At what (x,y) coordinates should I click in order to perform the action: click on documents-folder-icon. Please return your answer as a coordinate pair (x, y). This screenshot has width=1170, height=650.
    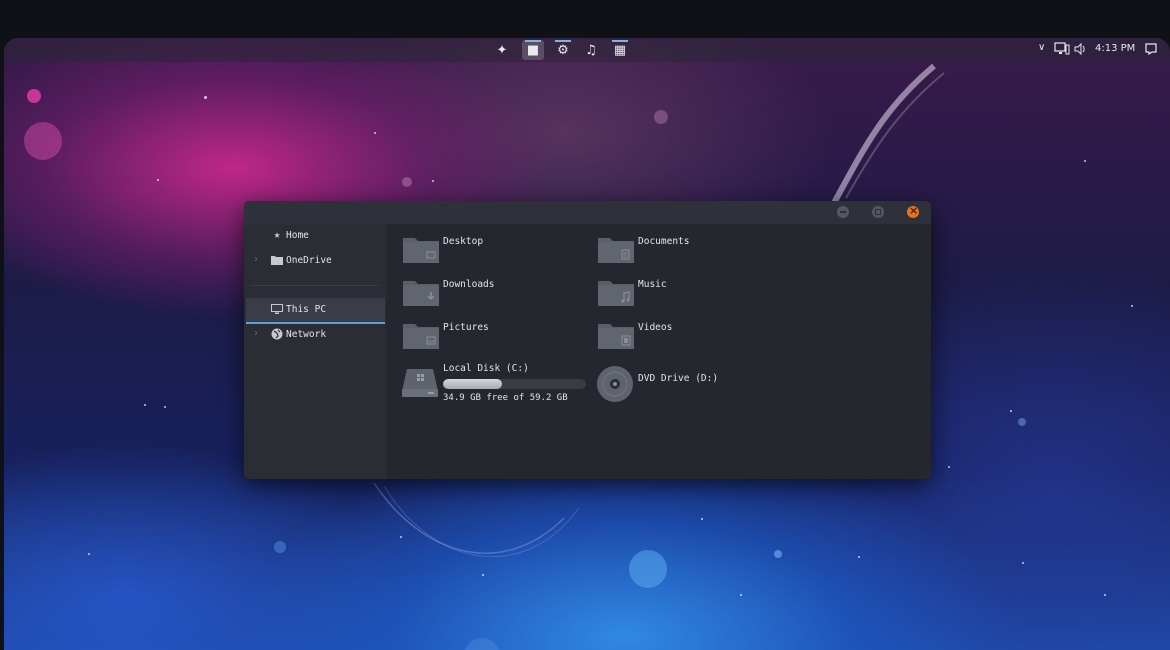
    Looking at the image, I should click on (616, 250).